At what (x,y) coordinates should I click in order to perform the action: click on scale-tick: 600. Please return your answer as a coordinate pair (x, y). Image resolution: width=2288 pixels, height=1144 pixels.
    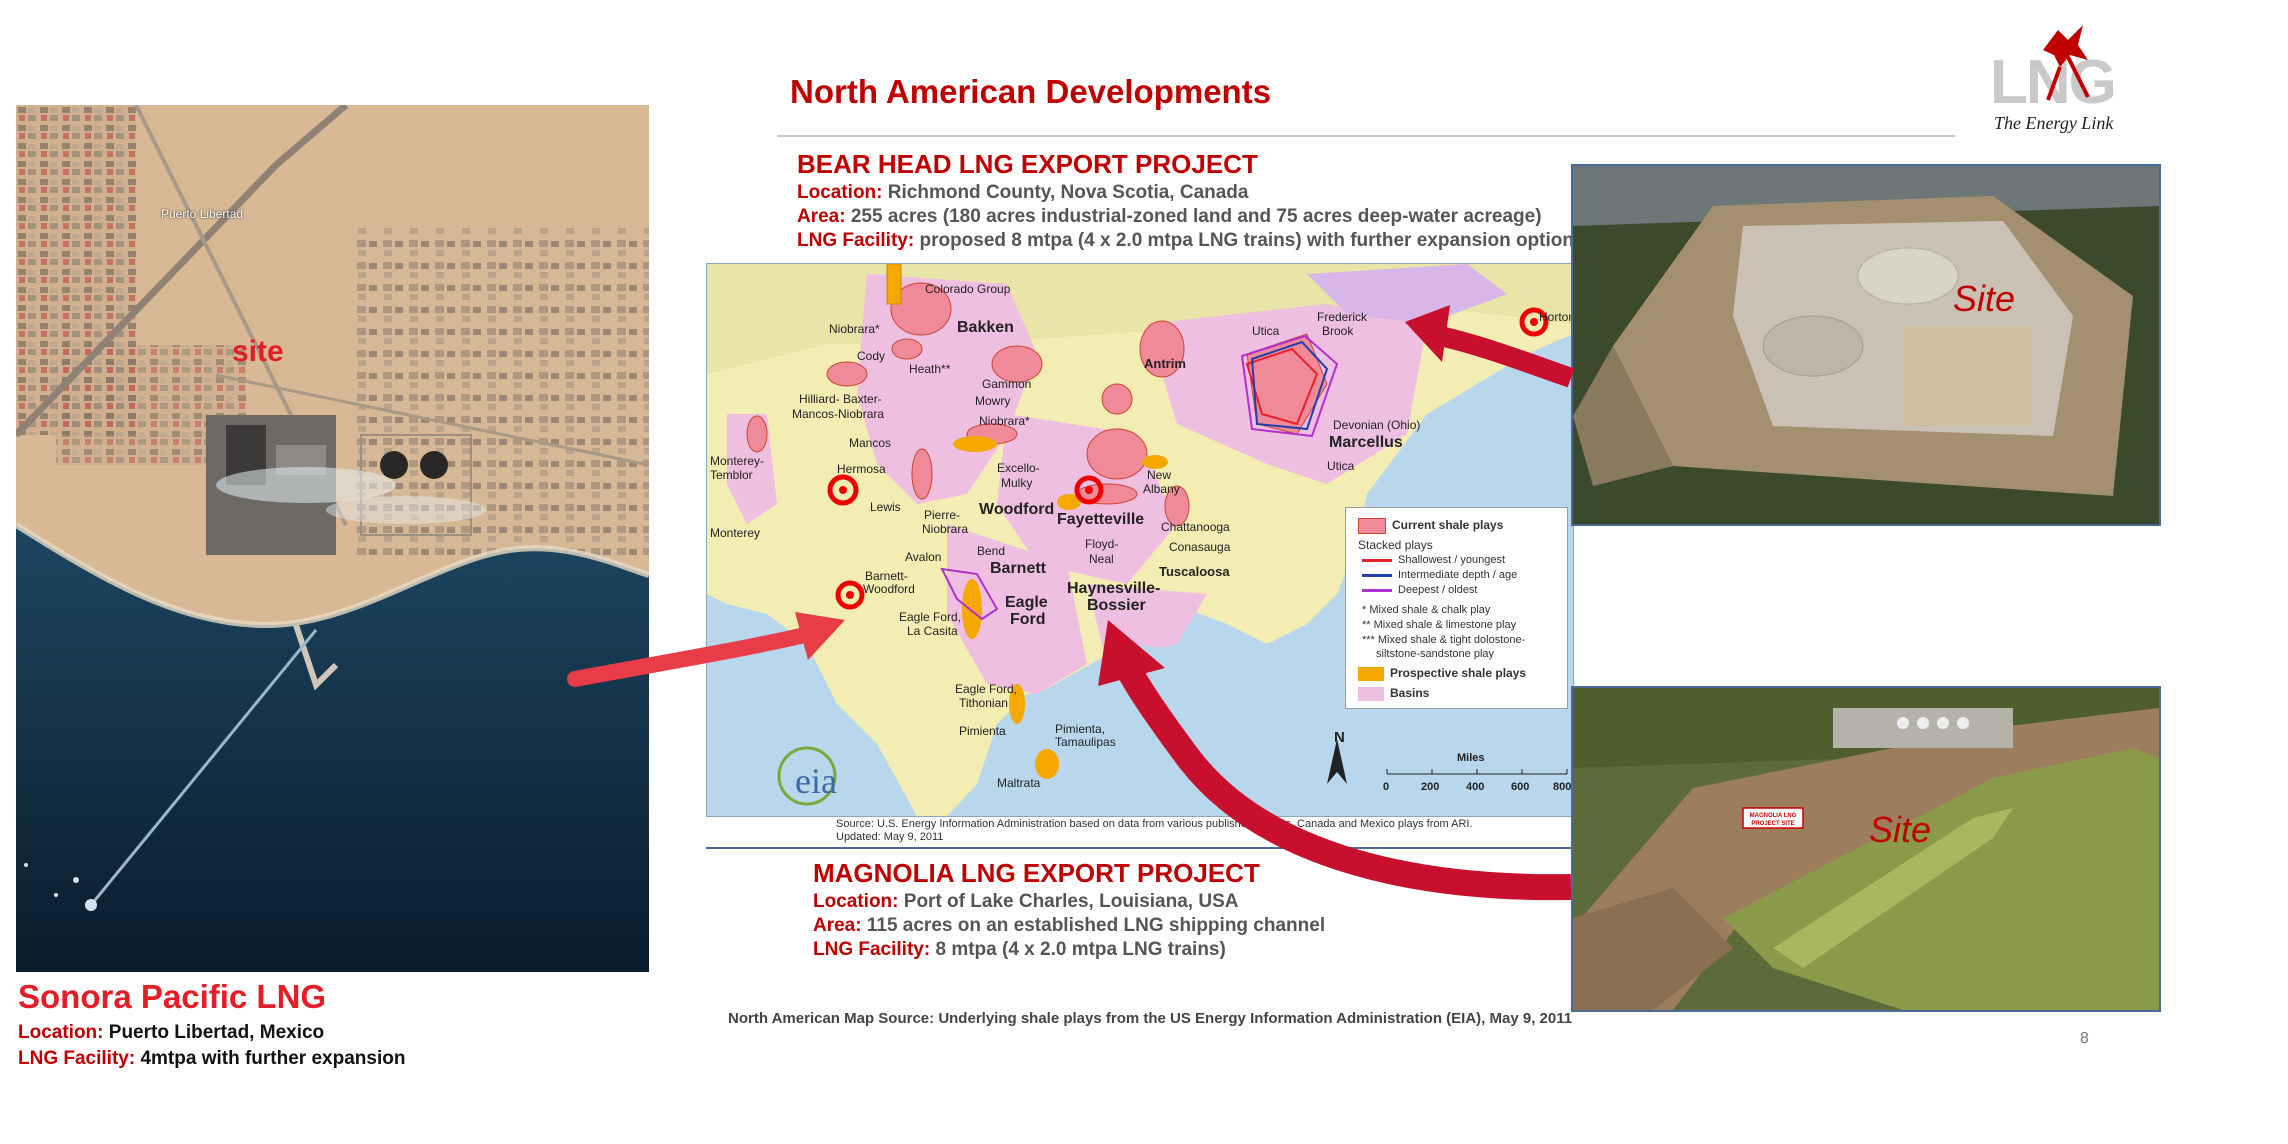
    Looking at the image, I should click on (1520, 787).